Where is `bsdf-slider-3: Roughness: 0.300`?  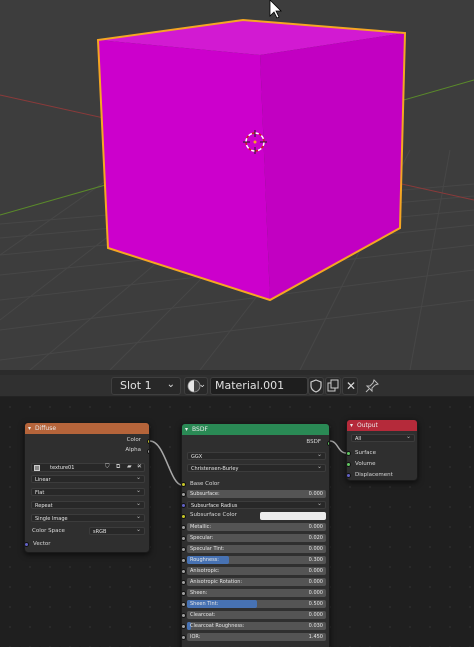
bsdf-slider-3: Roughness: 0.300 is located at coordinates (256, 560).